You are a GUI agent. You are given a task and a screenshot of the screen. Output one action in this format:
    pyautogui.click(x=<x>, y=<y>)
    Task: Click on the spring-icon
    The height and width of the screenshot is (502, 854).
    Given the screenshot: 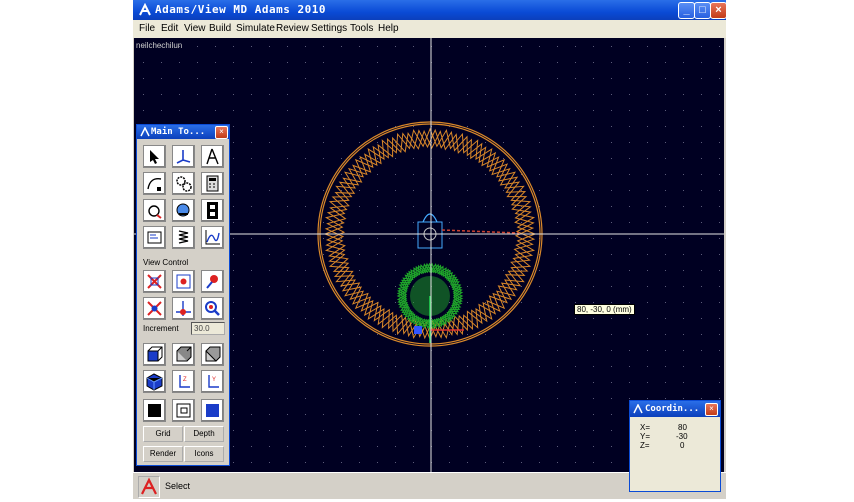 What is the action you would take?
    pyautogui.click(x=183, y=237)
    